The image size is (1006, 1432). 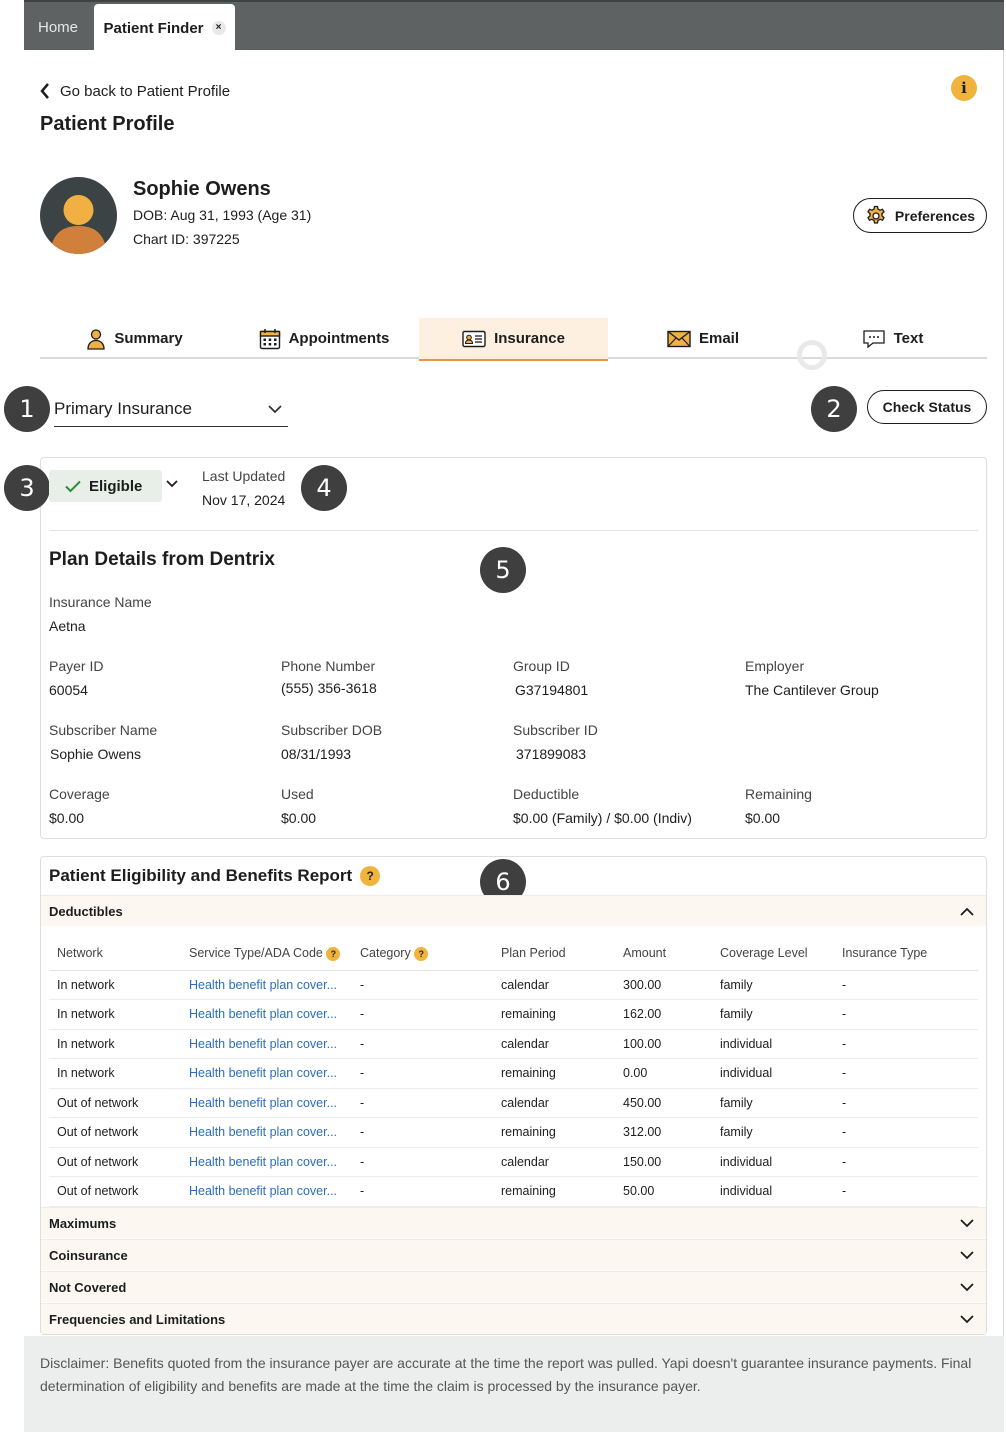 I want to click on gear-icon, so click(x=876, y=214).